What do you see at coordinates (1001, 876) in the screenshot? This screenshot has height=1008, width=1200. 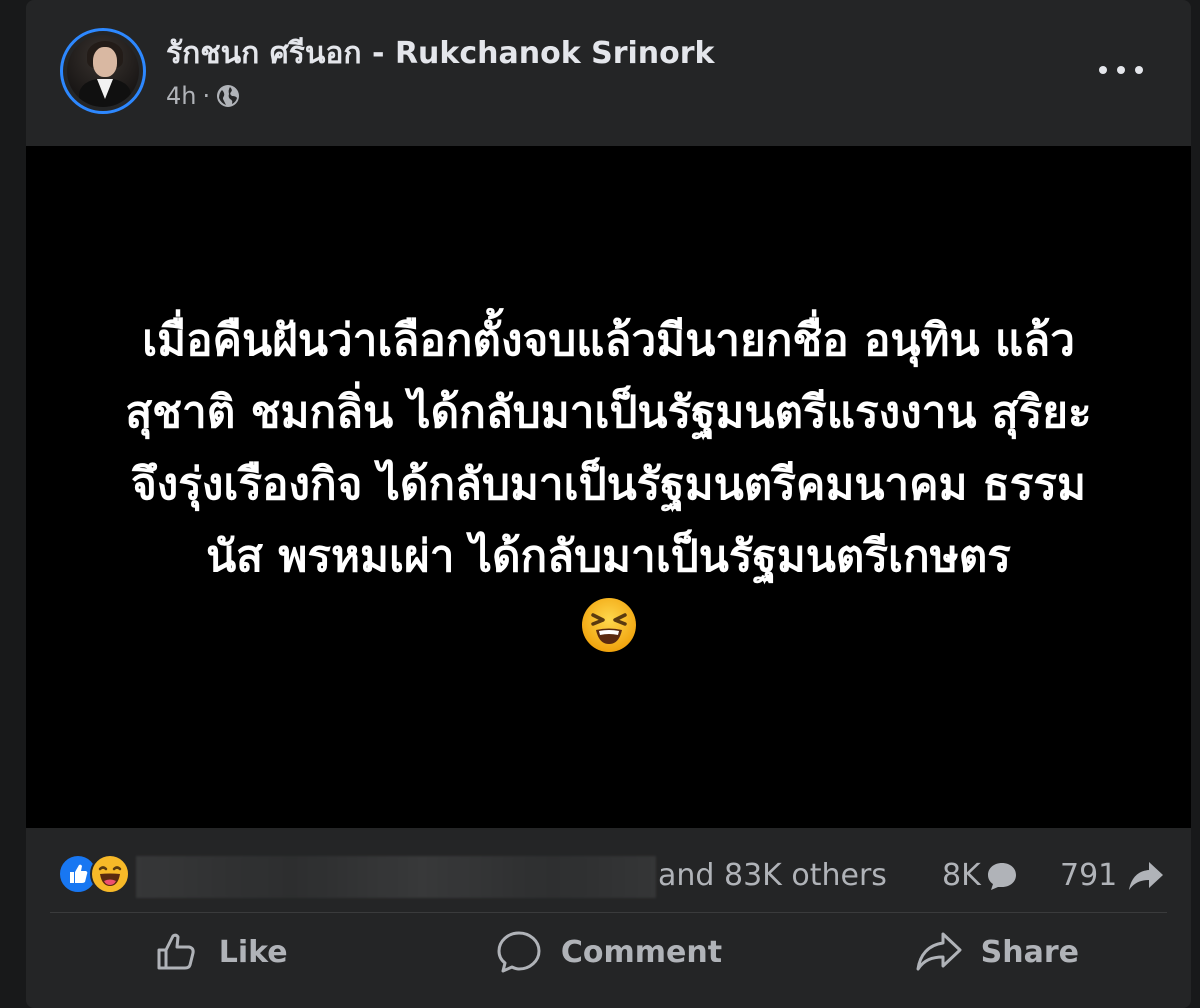 I see `comment-bubble-icon` at bounding box center [1001, 876].